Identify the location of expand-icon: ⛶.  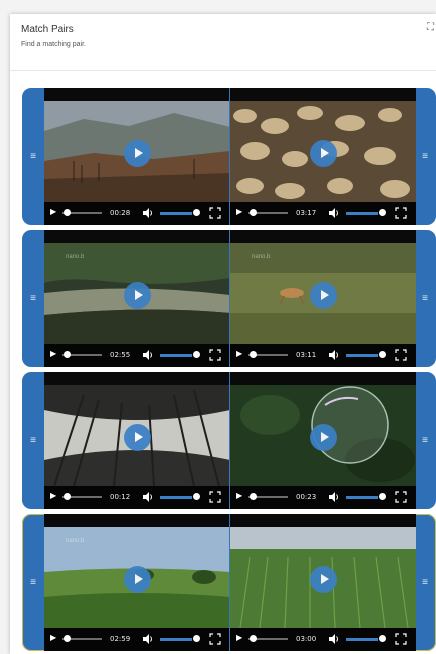
(430, 27).